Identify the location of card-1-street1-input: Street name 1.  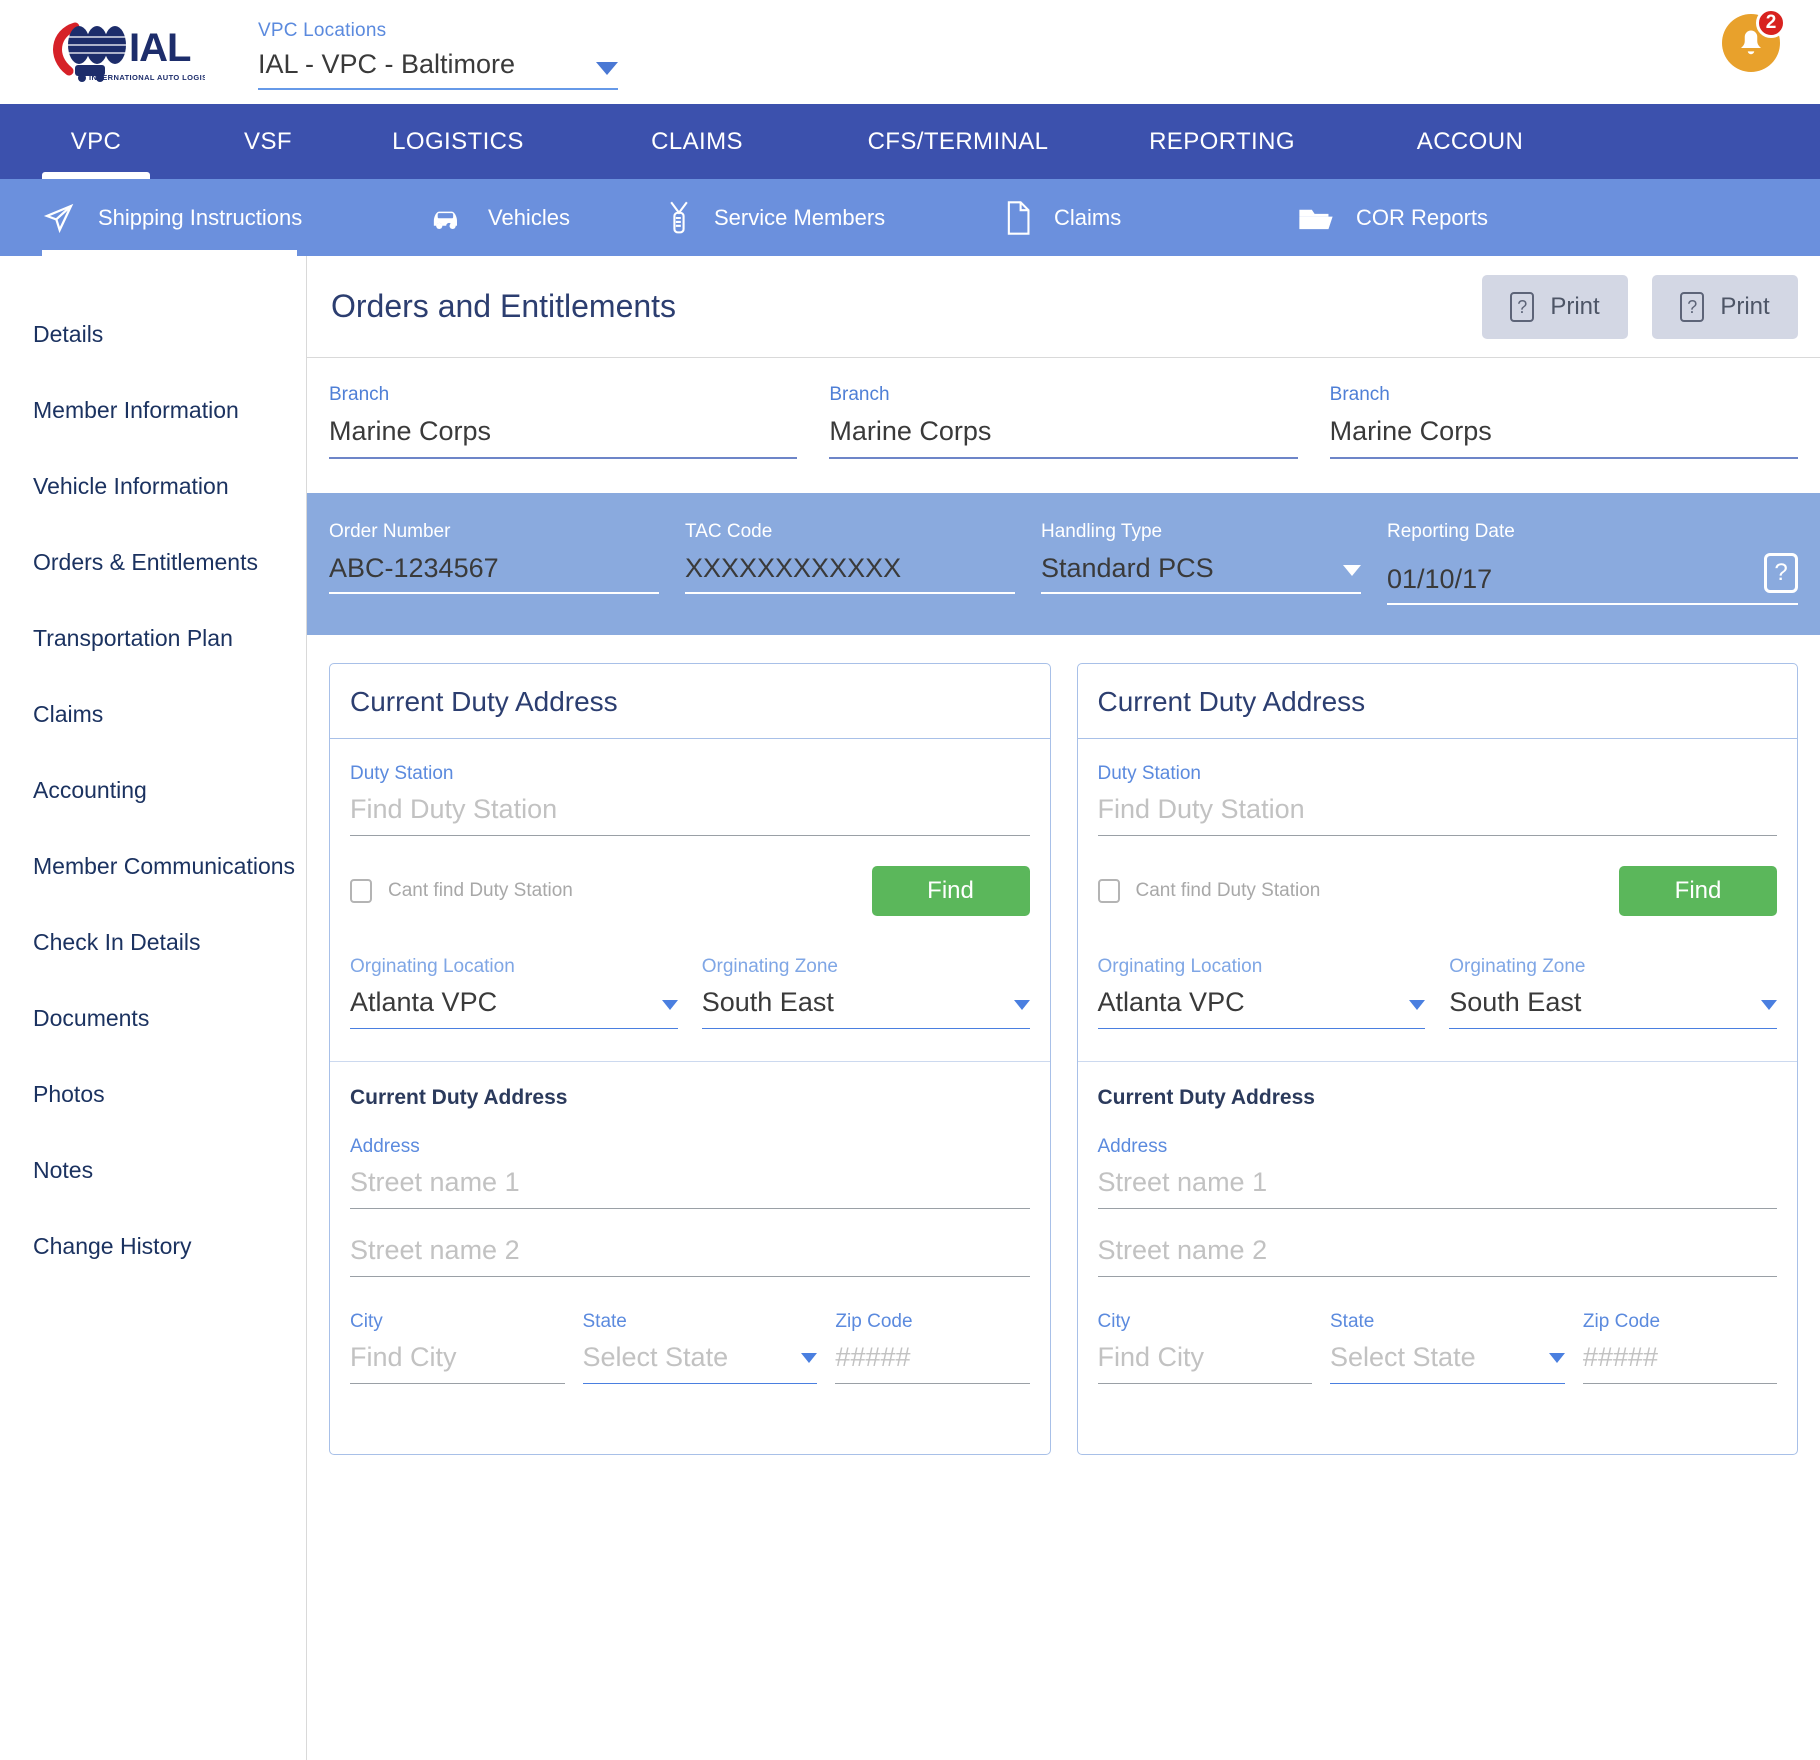
(690, 1188).